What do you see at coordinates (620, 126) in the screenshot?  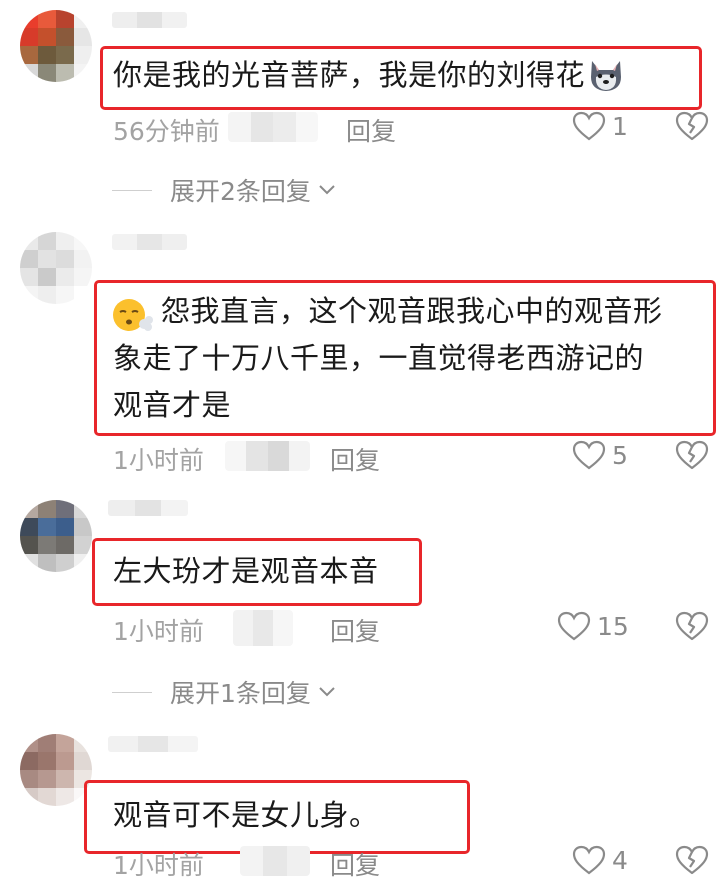 I see `like-count: 1` at bounding box center [620, 126].